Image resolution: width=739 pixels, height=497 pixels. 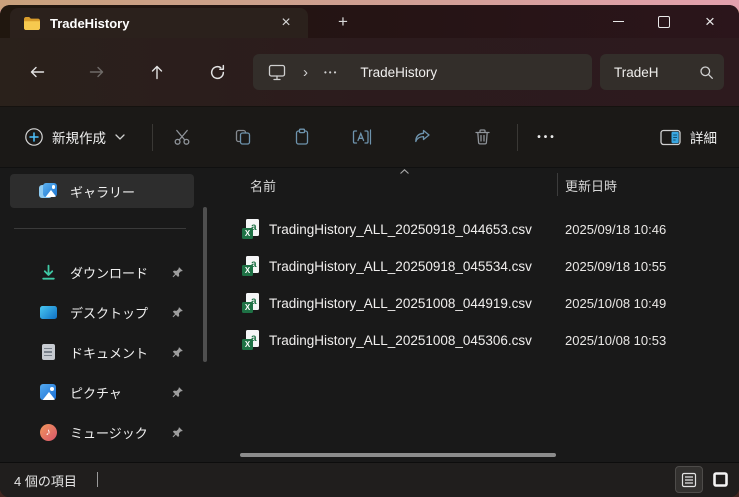 I want to click on new-item-label: 新規作成, so click(x=79, y=138).